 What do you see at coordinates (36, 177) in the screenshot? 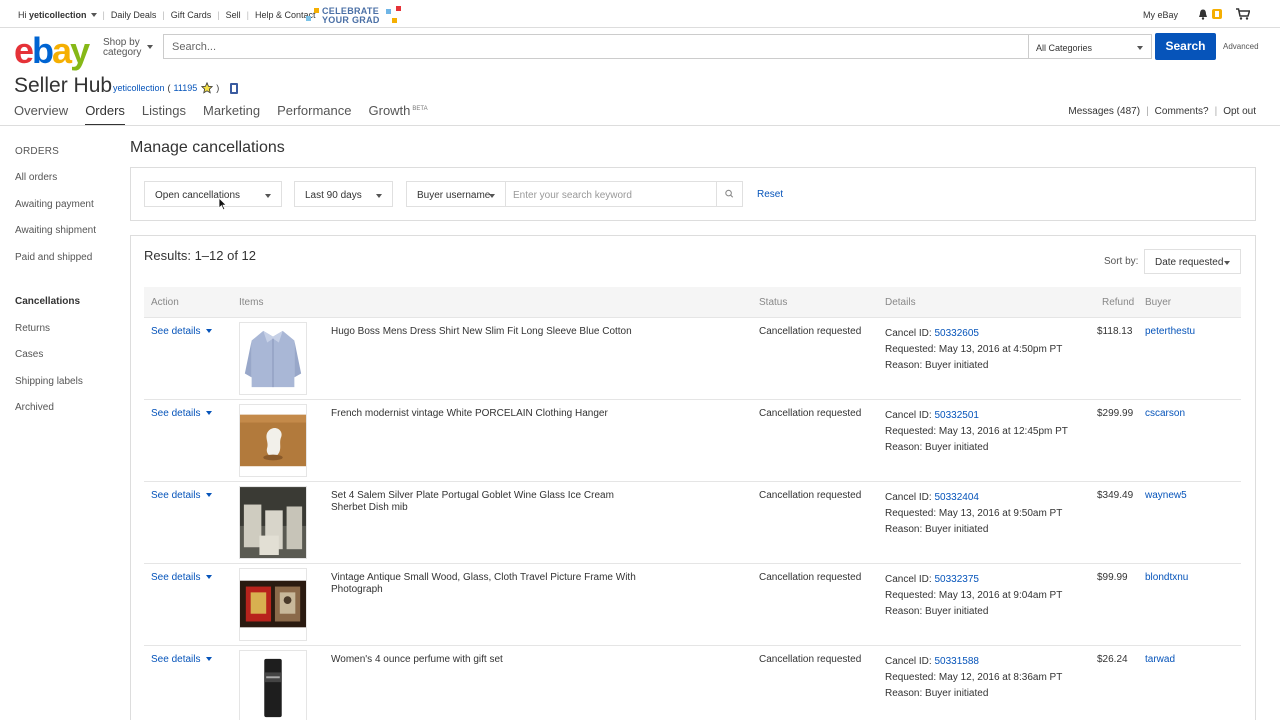
I see `sidebar-item-all-orders: All orders` at bounding box center [36, 177].